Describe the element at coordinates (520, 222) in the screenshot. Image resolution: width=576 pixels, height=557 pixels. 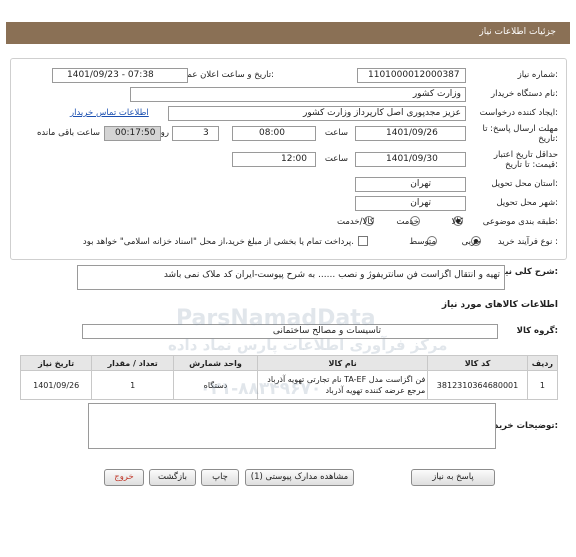
I see `category-label: طبقه بندی موضوعی:` at that location.